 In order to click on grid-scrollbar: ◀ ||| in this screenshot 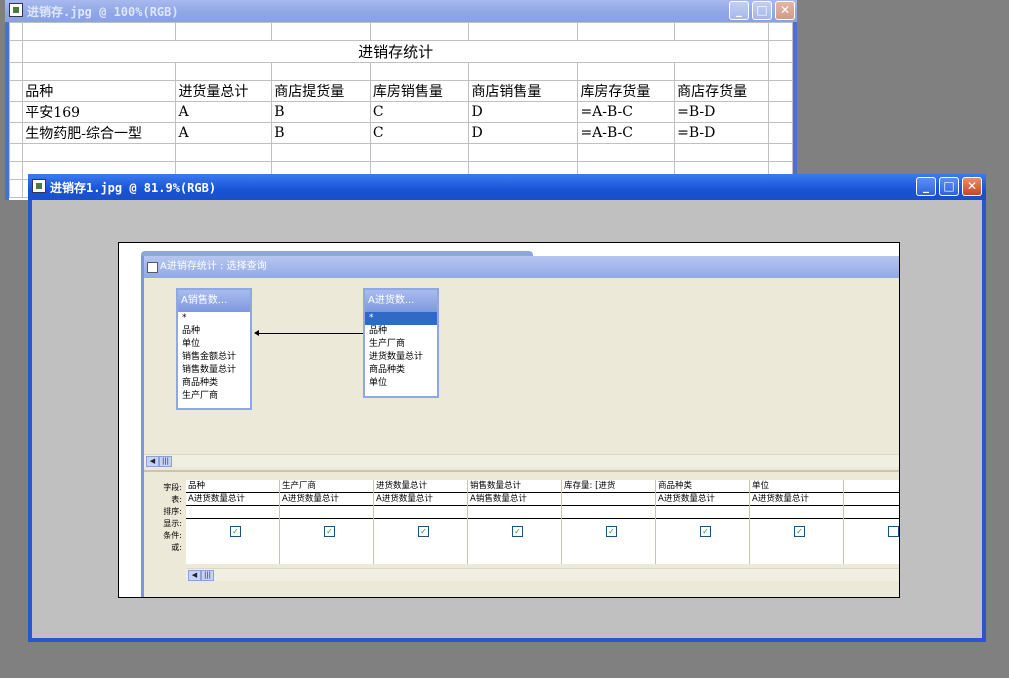, I will do `click(542, 574)`.